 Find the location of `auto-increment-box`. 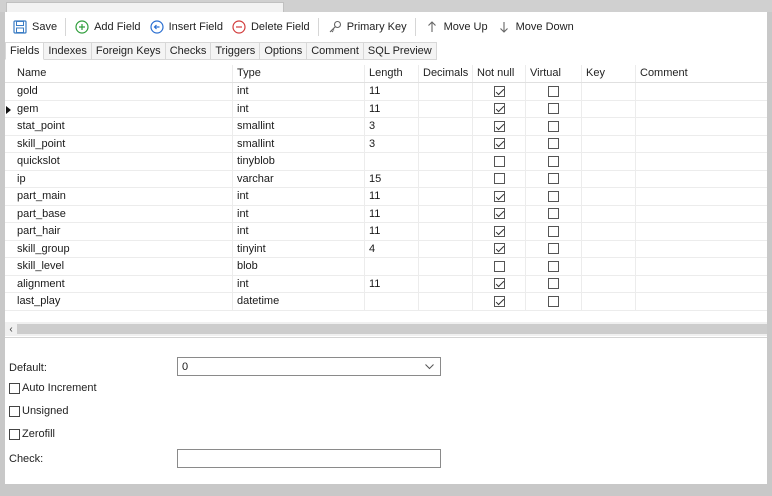

auto-increment-box is located at coordinates (14, 388).